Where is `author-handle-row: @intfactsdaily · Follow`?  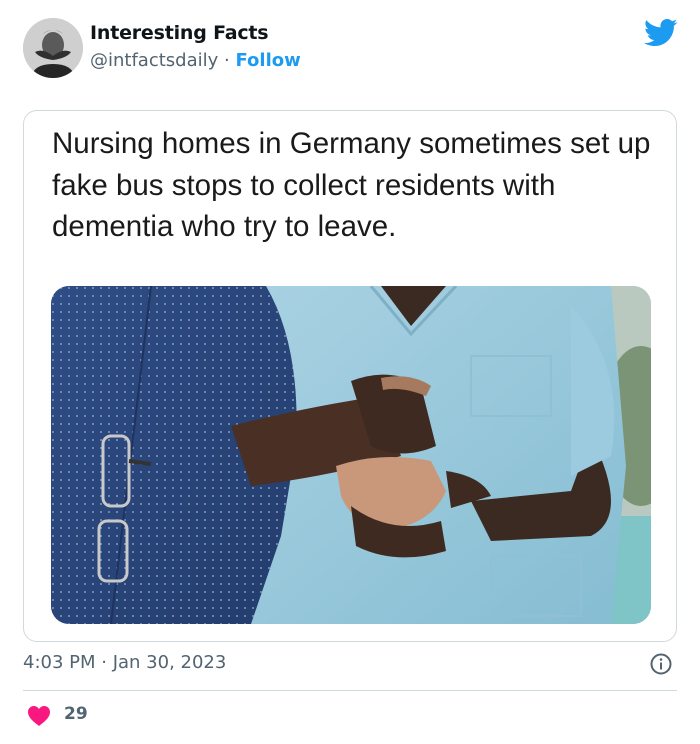 author-handle-row: @intfactsdaily · Follow is located at coordinates (195, 60).